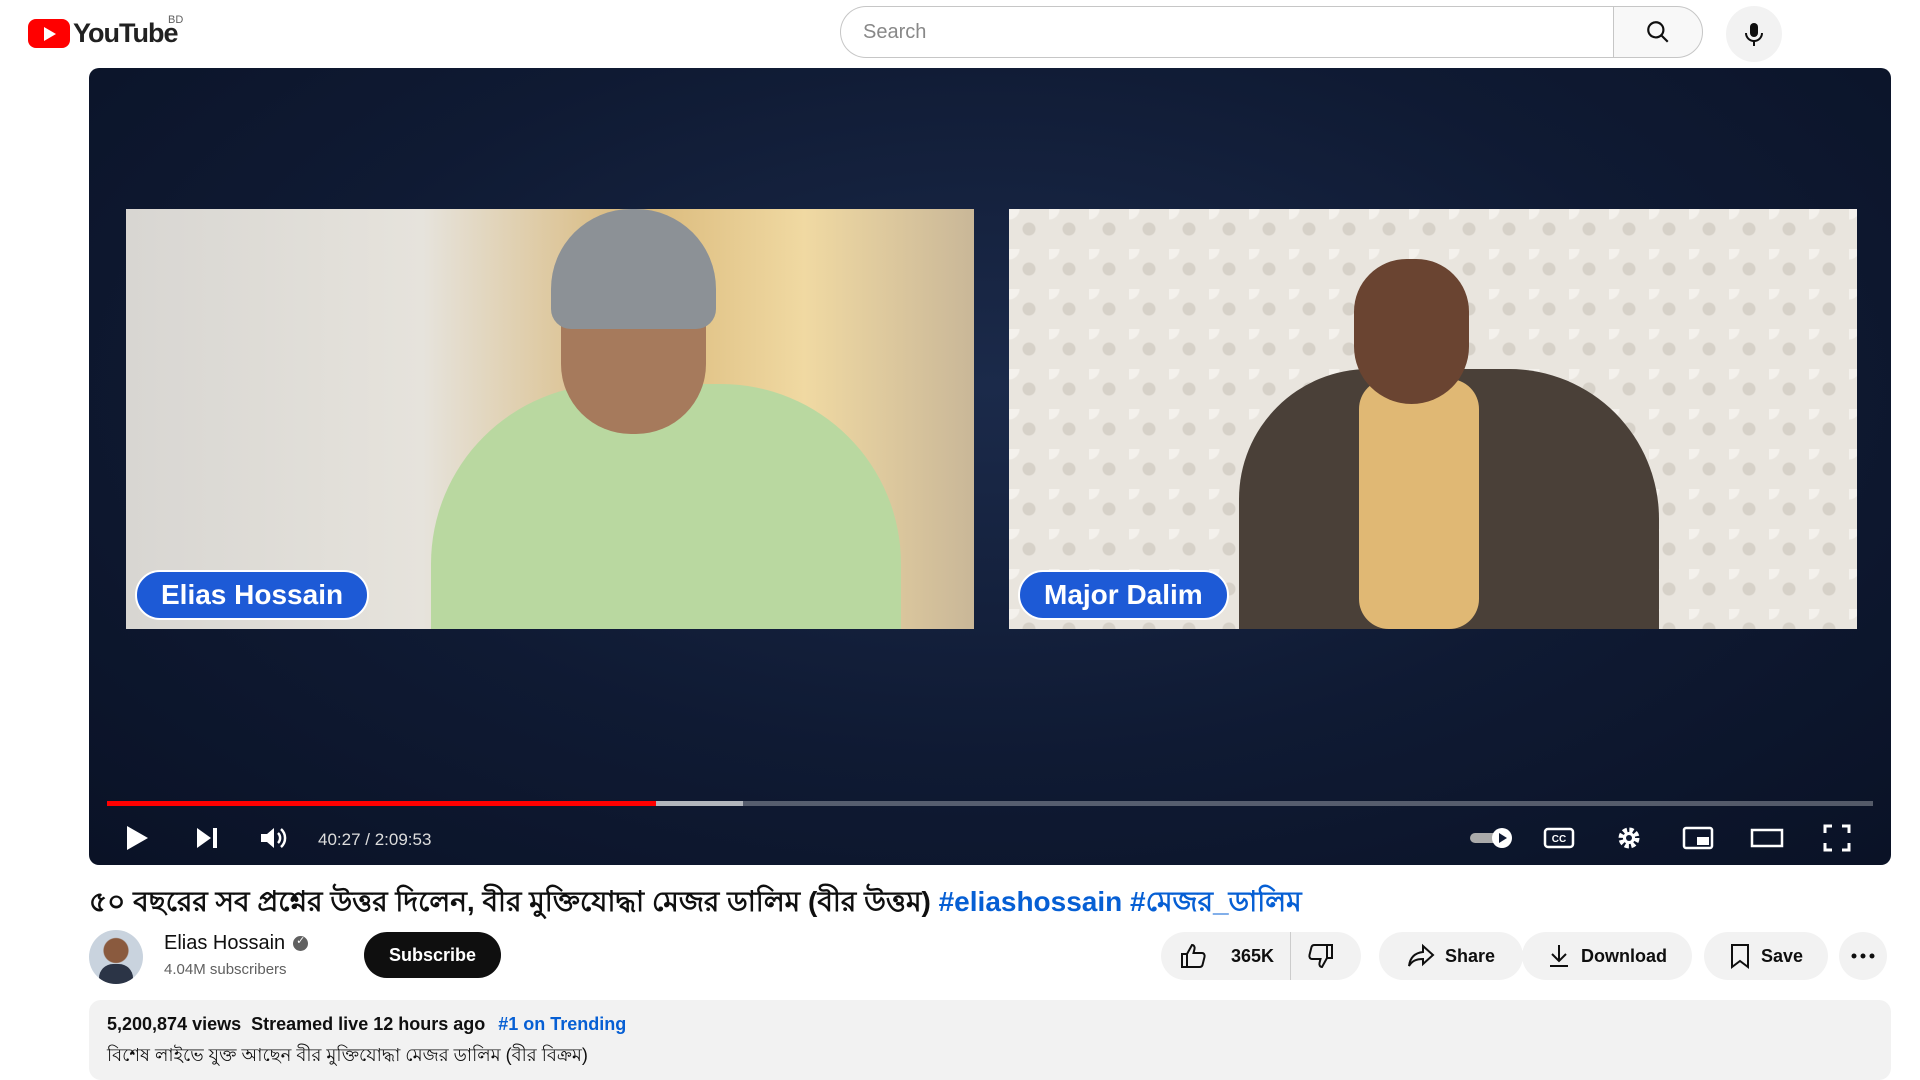 The image size is (1920, 1080). I want to click on logo-text: YouTube, so click(125, 33).